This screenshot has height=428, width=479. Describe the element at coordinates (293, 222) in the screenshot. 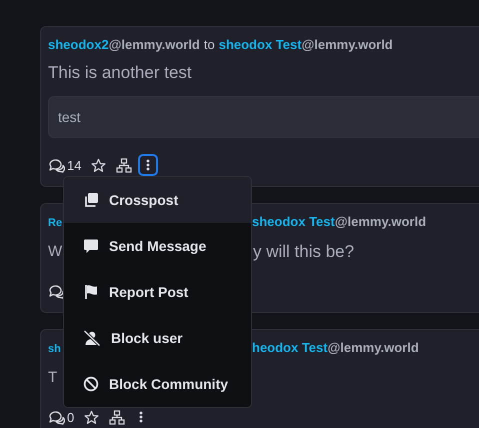

I see `community-link: sheodox Test` at that location.